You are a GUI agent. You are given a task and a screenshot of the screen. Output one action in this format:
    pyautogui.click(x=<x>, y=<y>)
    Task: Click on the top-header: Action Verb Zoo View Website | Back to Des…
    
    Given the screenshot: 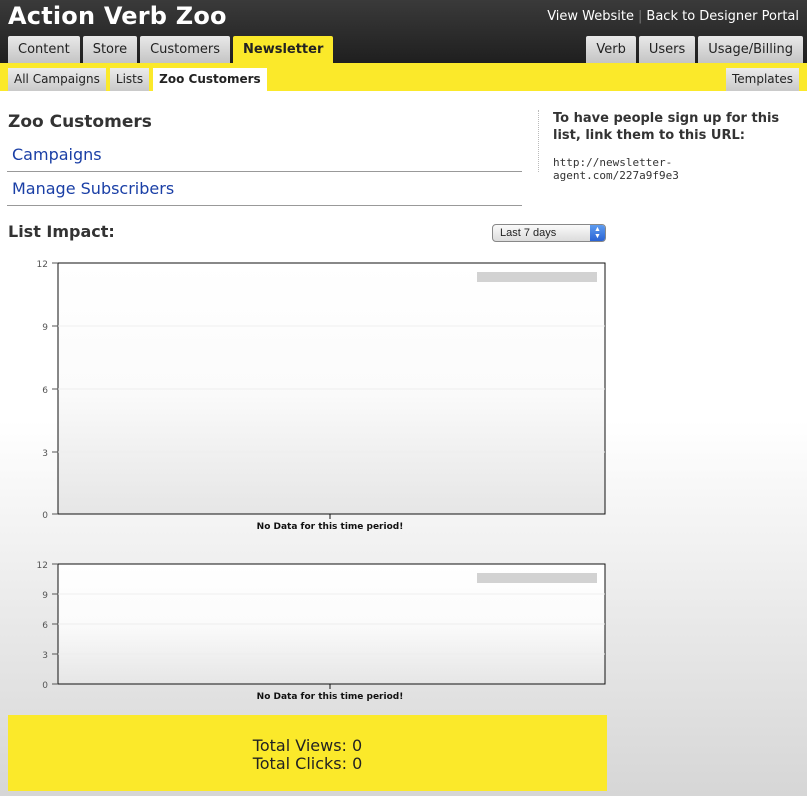 What is the action you would take?
    pyautogui.click(x=403, y=31)
    